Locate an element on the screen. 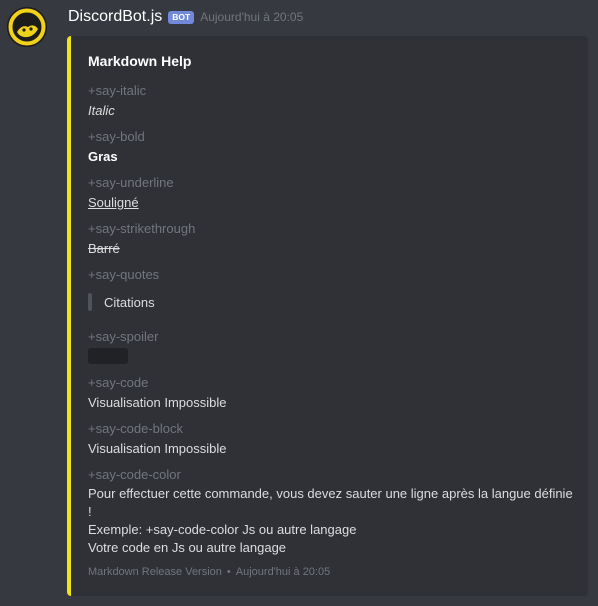 This screenshot has width=598, height=606. field-value-bold: Gras is located at coordinates (103, 156).